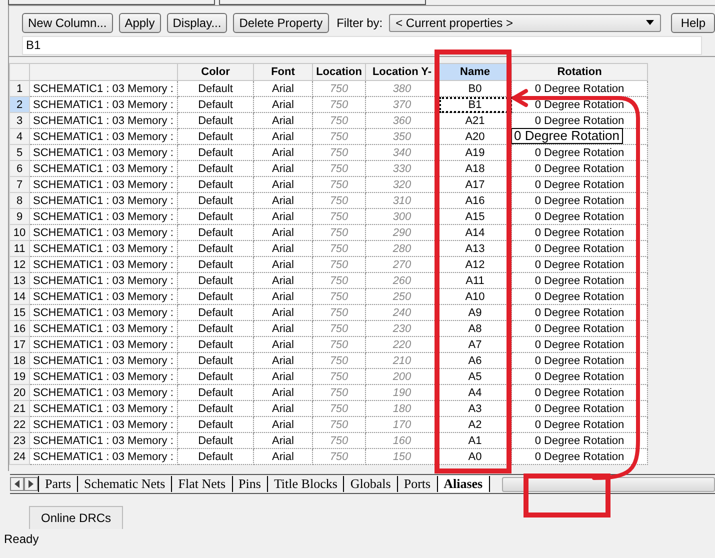 Image resolution: width=715 pixels, height=558 pixels. Describe the element at coordinates (525, 23) in the screenshot. I see `filter-dropdown: < Current properties >` at that location.